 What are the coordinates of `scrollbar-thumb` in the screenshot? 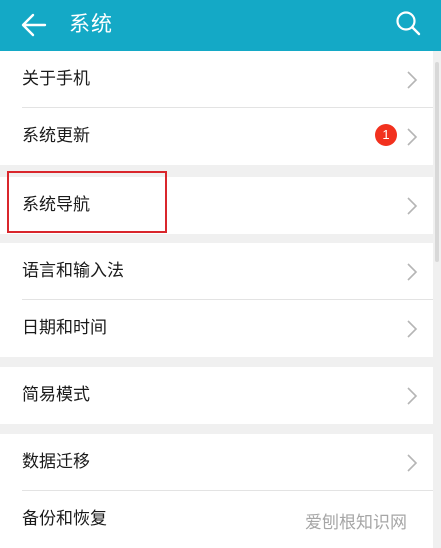 It's located at (437, 162).